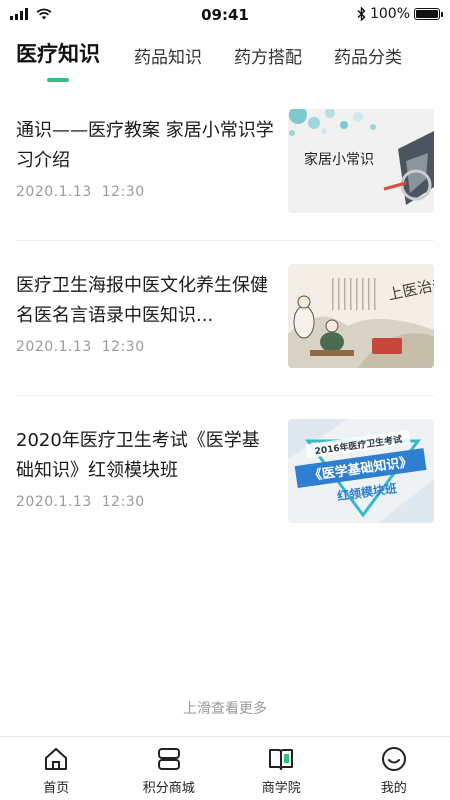 This screenshot has width=450, height=800. Describe the element at coordinates (56, 759) in the screenshot. I see `home-icon` at that location.